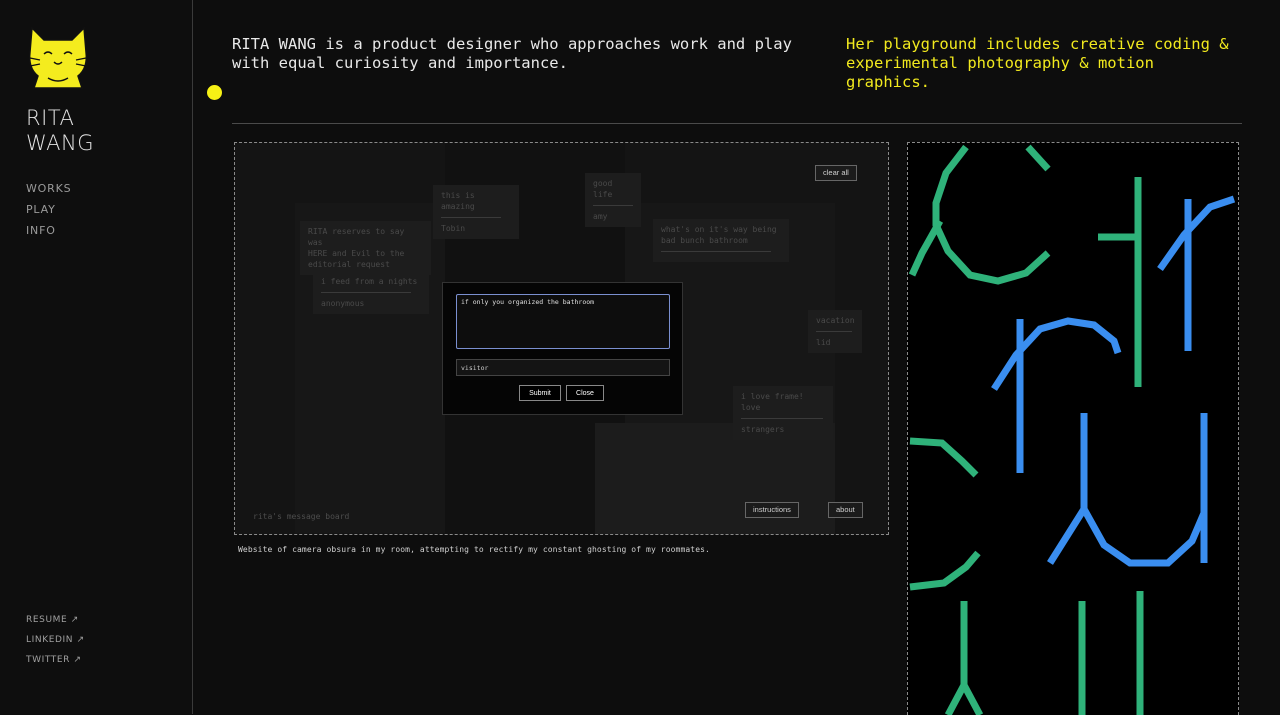 This screenshot has width=1280, height=715. What do you see at coordinates (50, 118) in the screenshot?
I see `site-name-line1: RITA` at bounding box center [50, 118].